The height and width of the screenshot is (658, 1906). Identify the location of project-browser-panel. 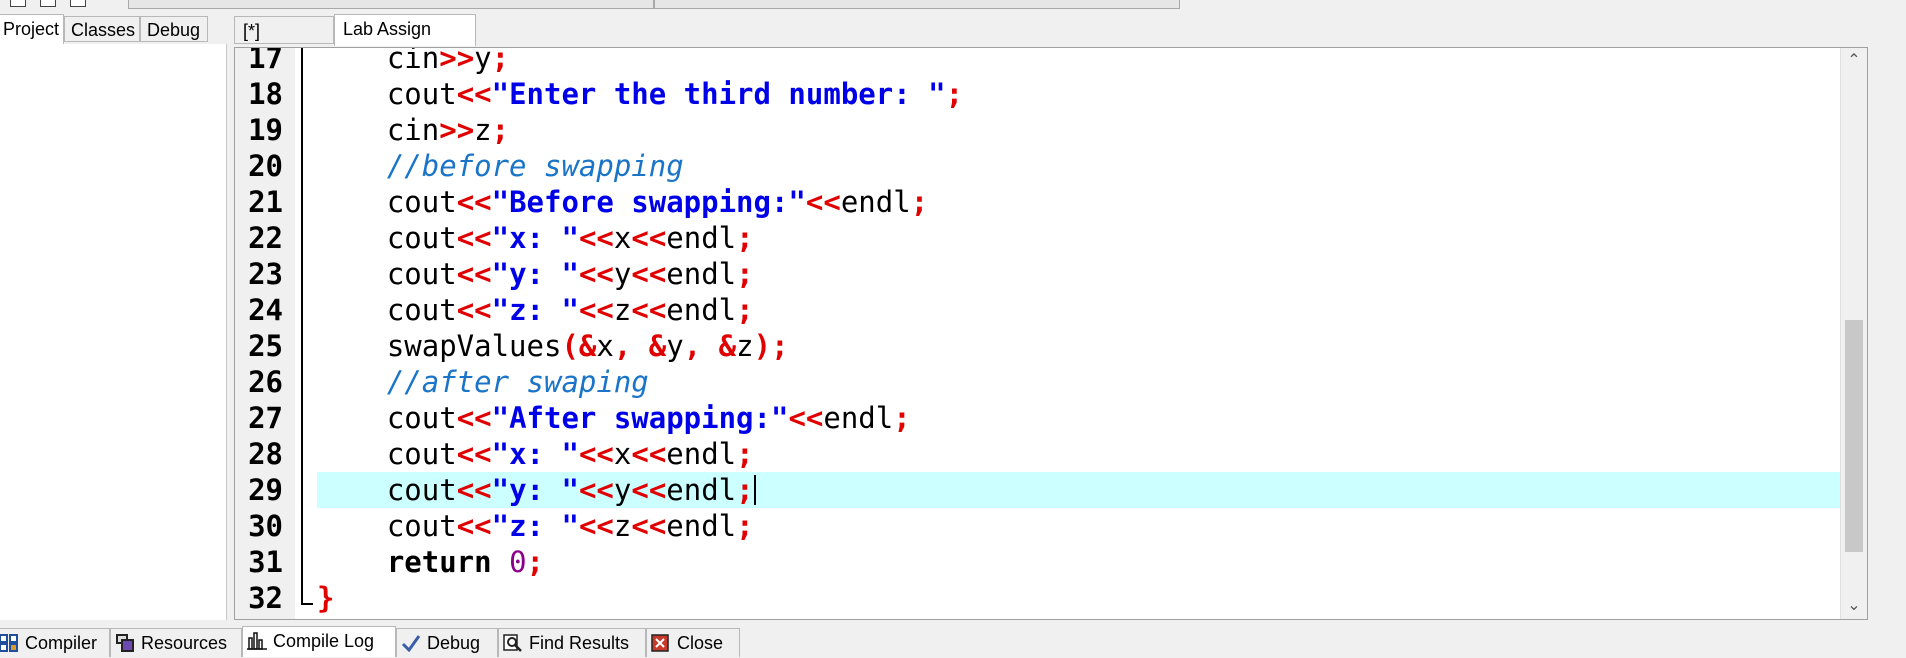
(113, 332).